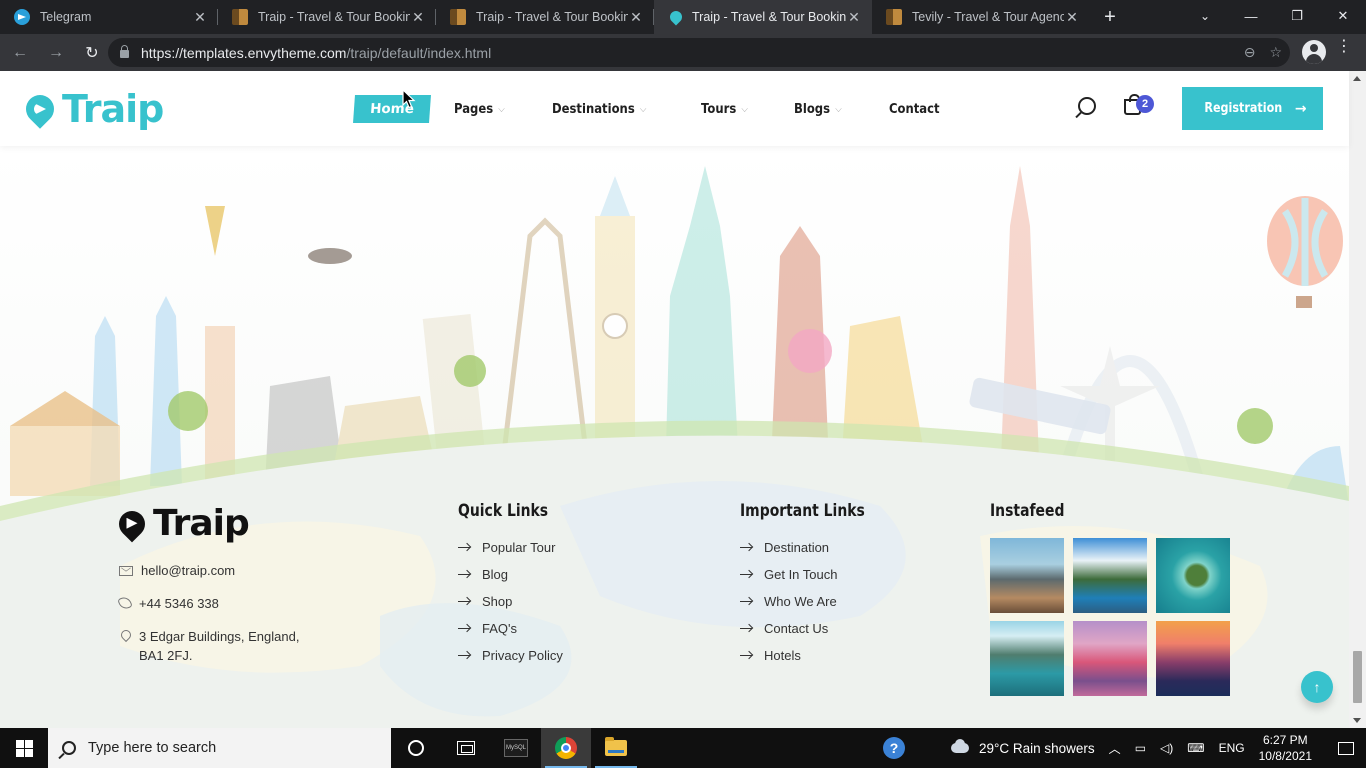 This screenshot has width=1366, height=768. What do you see at coordinates (1357, 720) in the screenshot?
I see `scroll-down-arrow-icon` at bounding box center [1357, 720].